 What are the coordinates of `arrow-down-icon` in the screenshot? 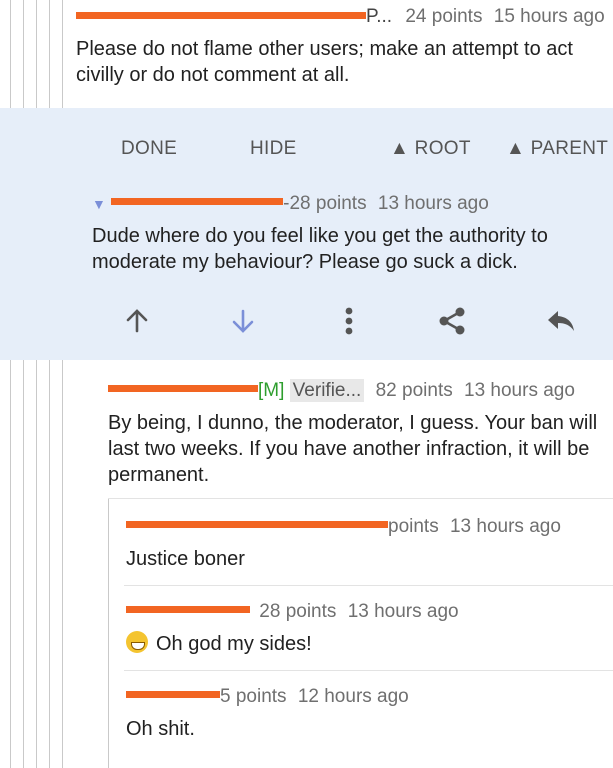 It's located at (243, 321).